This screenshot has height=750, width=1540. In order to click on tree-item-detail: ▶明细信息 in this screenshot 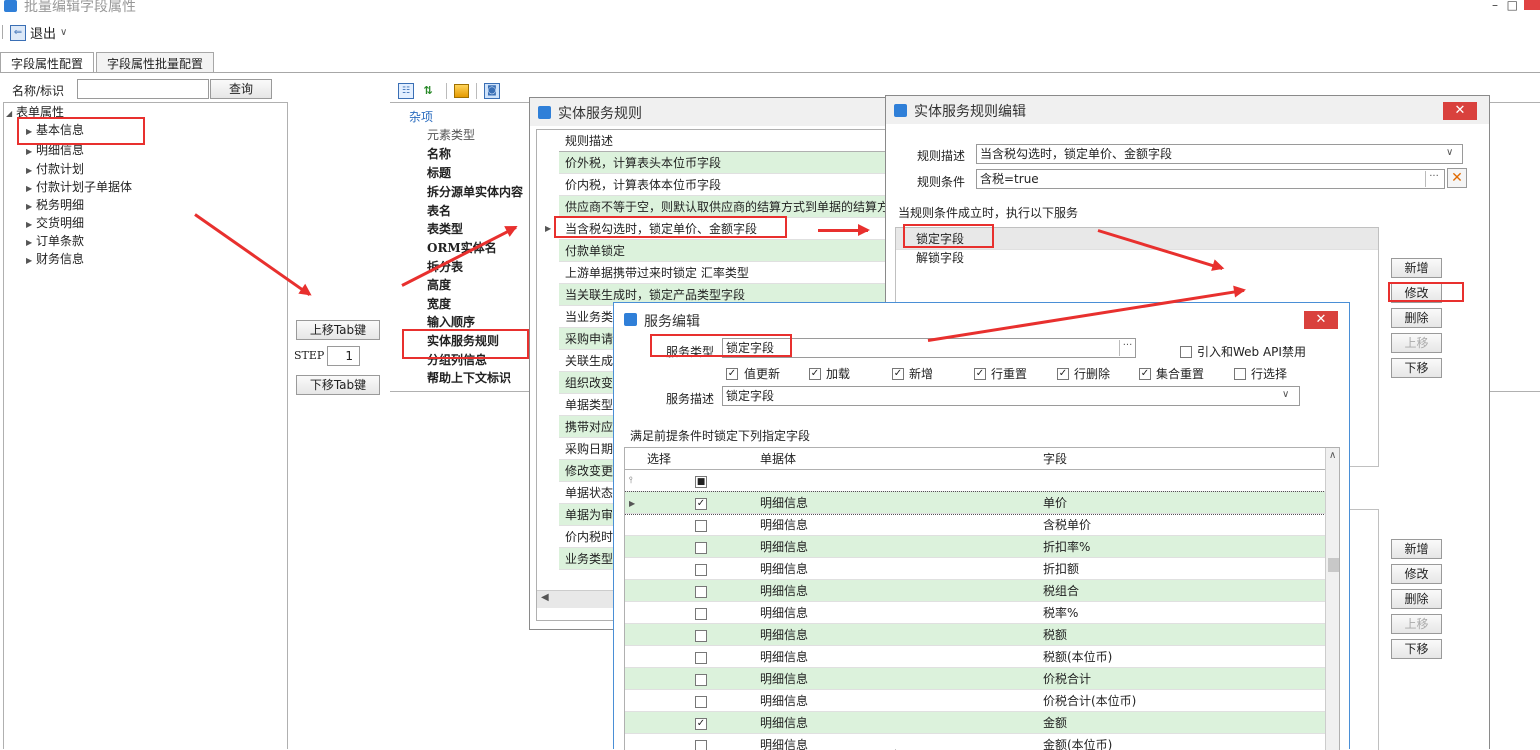, I will do `click(55, 150)`.